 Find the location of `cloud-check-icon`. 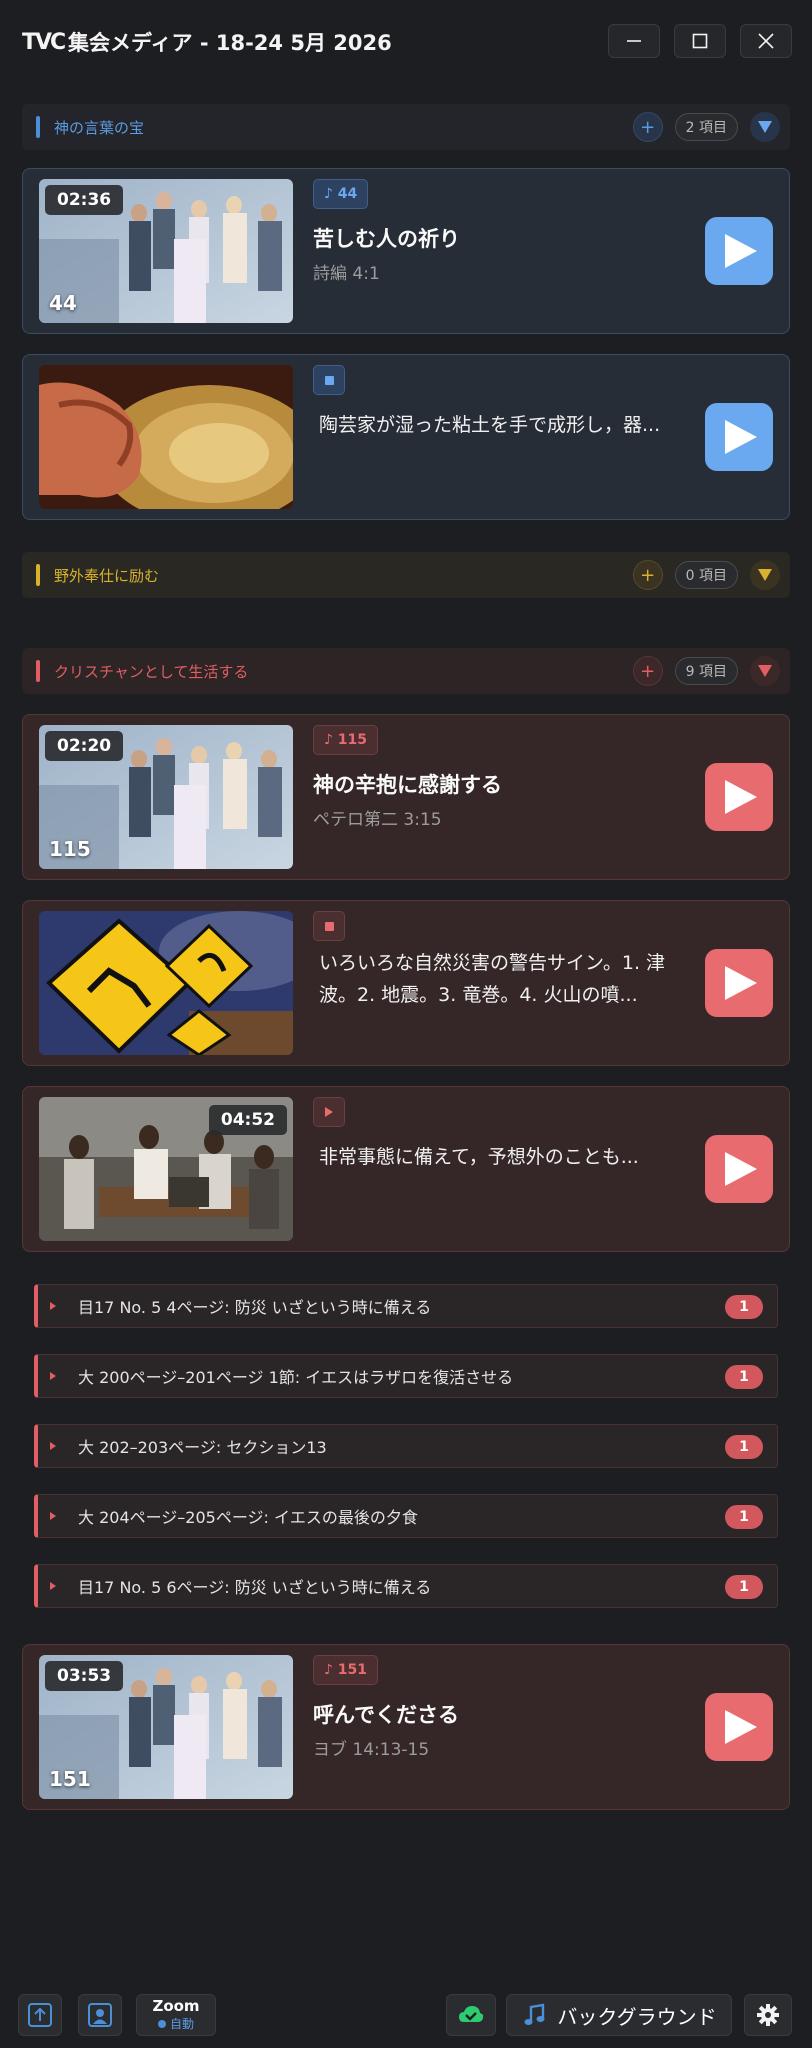

cloud-check-icon is located at coordinates (471, 2014).